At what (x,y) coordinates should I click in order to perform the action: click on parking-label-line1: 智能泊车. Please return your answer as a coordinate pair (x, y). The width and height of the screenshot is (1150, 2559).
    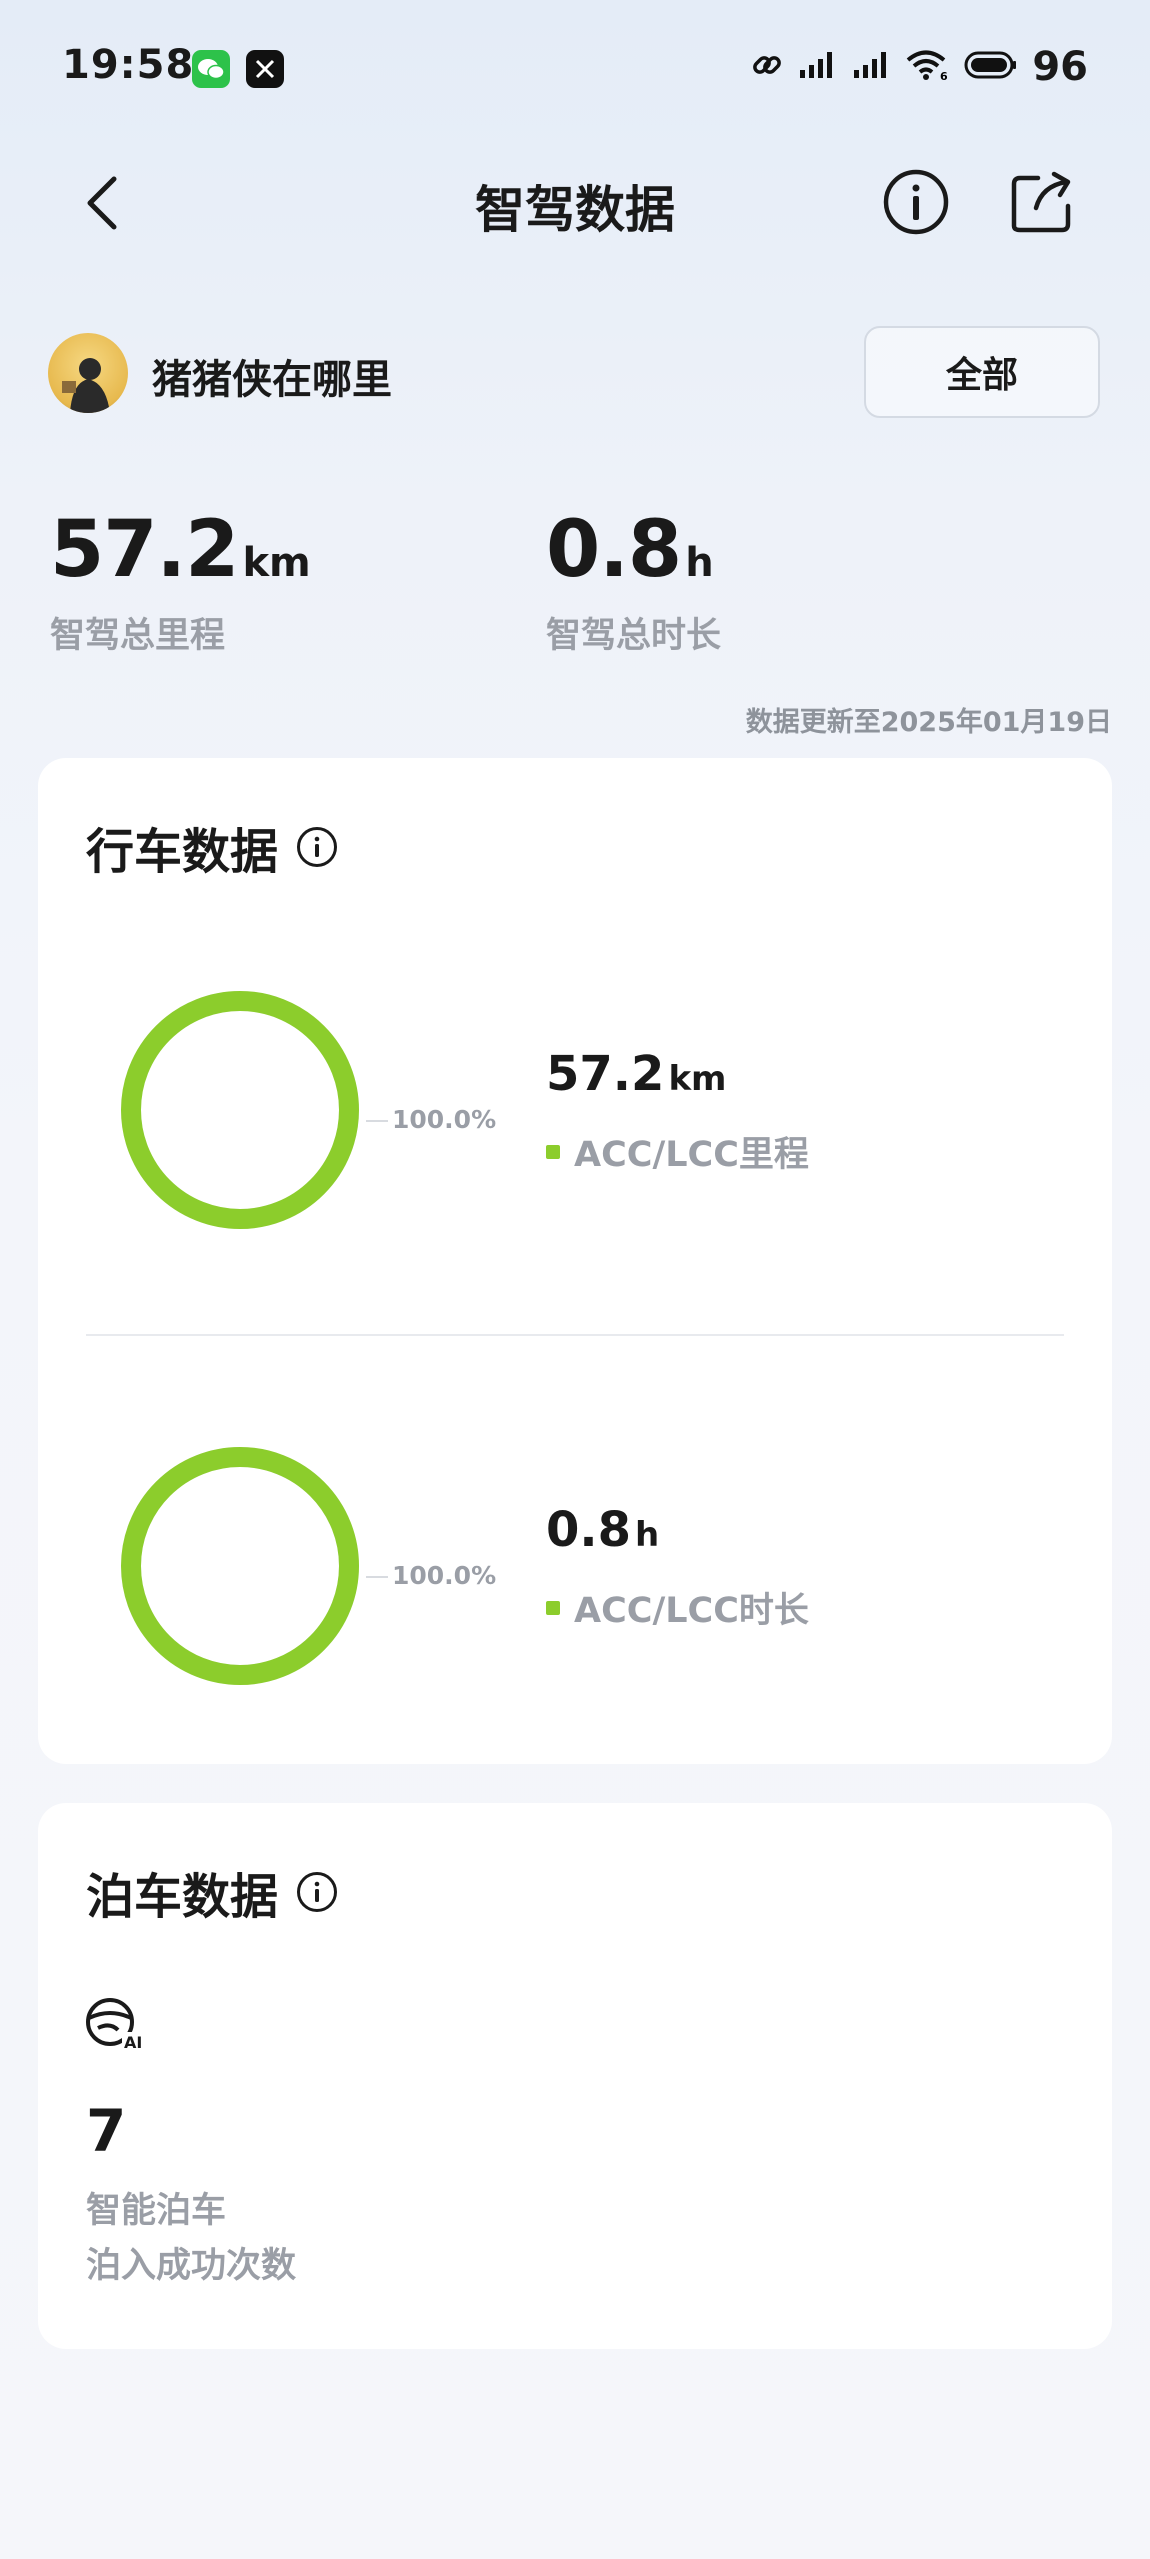
    Looking at the image, I should click on (156, 2211).